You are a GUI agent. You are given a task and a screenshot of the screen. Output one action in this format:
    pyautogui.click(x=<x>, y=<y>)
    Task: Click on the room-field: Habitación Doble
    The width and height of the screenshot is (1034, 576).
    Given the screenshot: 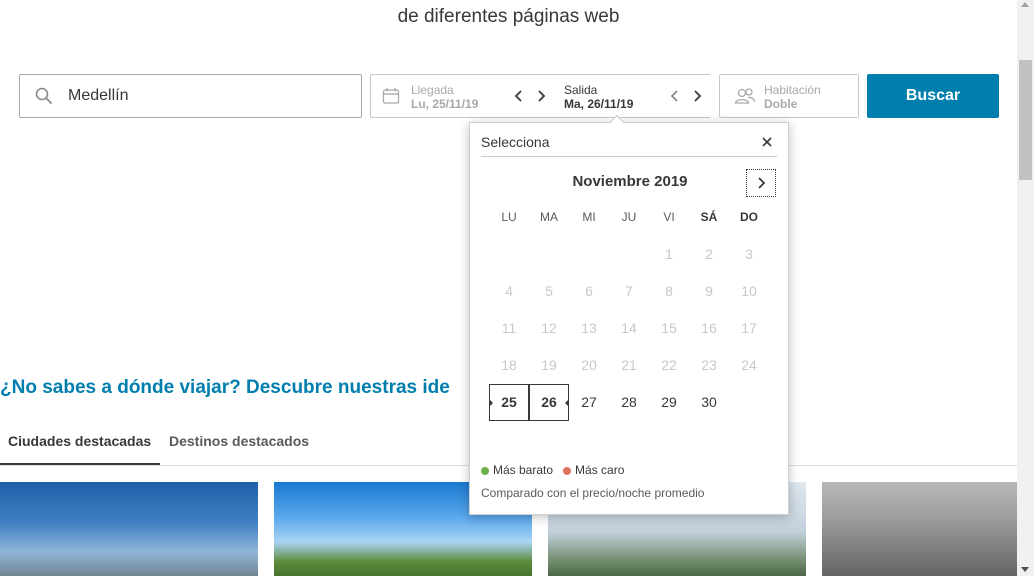 What is the action you would take?
    pyautogui.click(x=789, y=96)
    